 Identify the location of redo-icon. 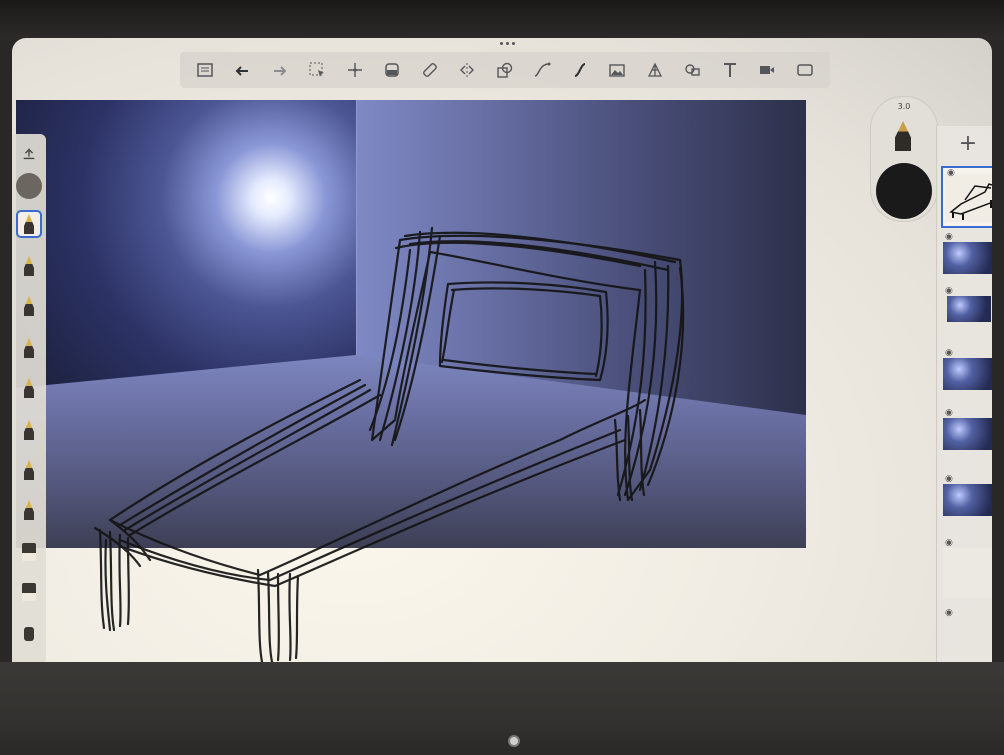
(280, 70).